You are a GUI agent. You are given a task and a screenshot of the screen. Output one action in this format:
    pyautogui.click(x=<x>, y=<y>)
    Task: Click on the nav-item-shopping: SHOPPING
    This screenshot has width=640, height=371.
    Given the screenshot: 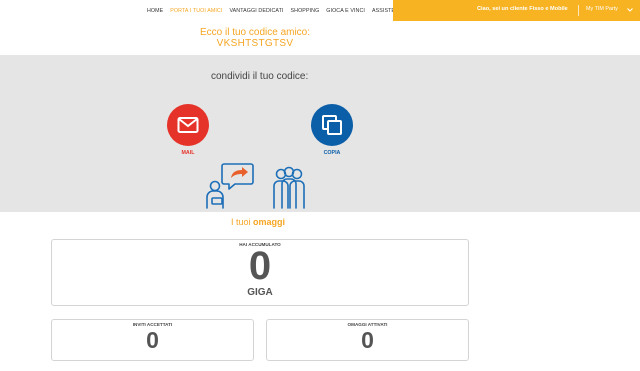 What is the action you would take?
    pyautogui.click(x=305, y=11)
    